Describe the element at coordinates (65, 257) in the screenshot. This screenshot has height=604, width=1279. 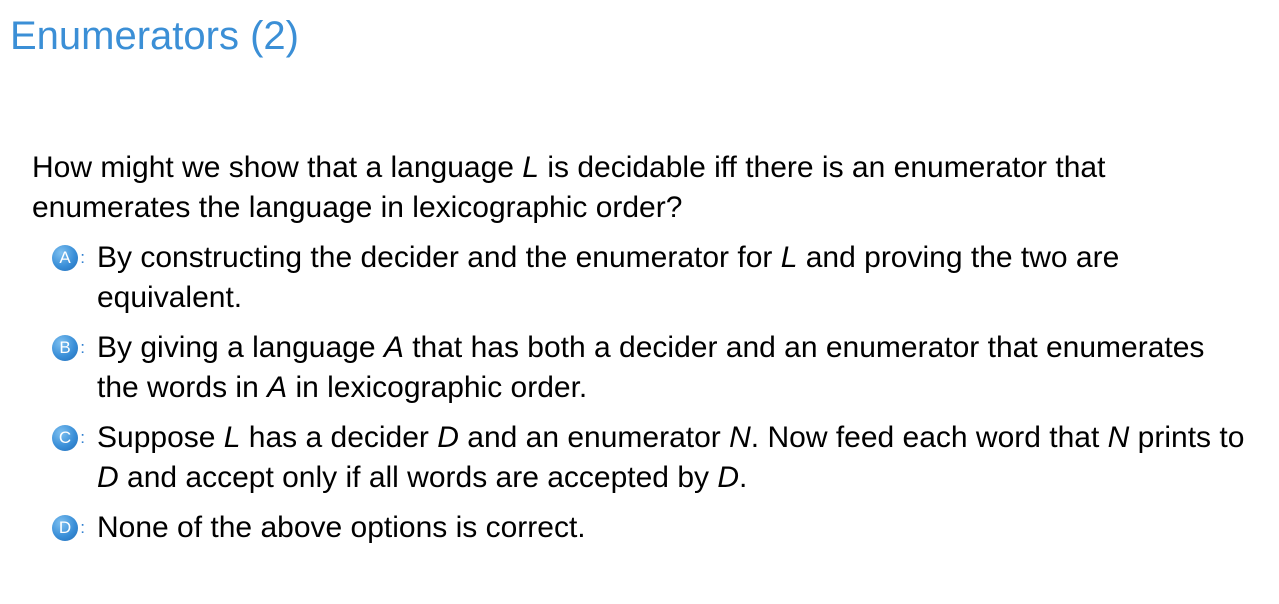
I see `option-letter: A` at that location.